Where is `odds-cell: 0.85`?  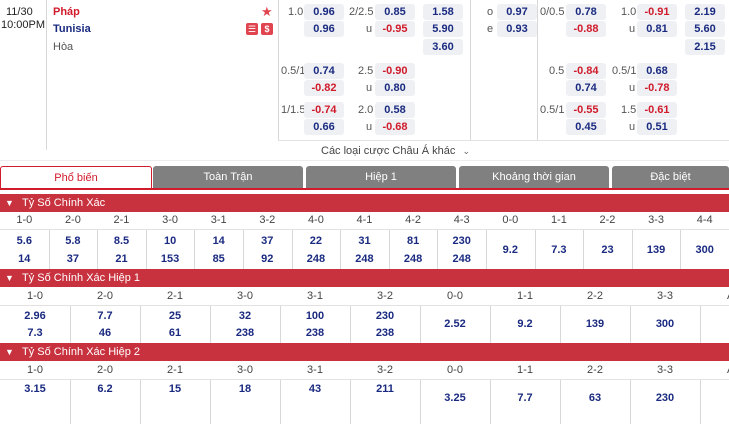
odds-cell: 0.85 is located at coordinates (395, 12).